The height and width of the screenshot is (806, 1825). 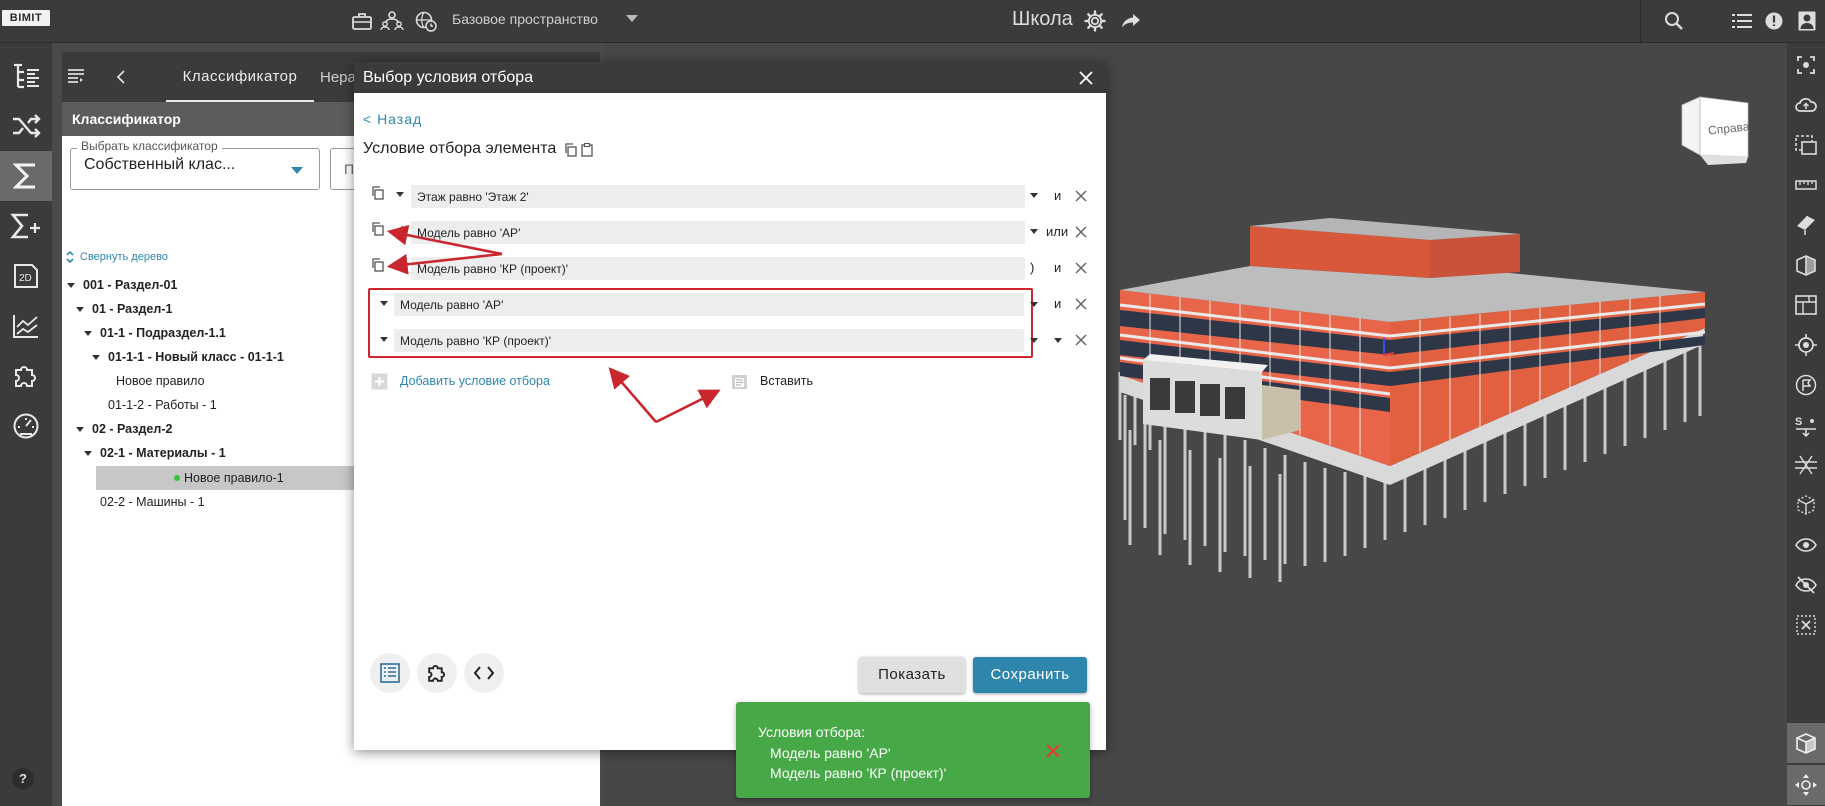 I want to click on tree-icon, so click(x=26, y=76).